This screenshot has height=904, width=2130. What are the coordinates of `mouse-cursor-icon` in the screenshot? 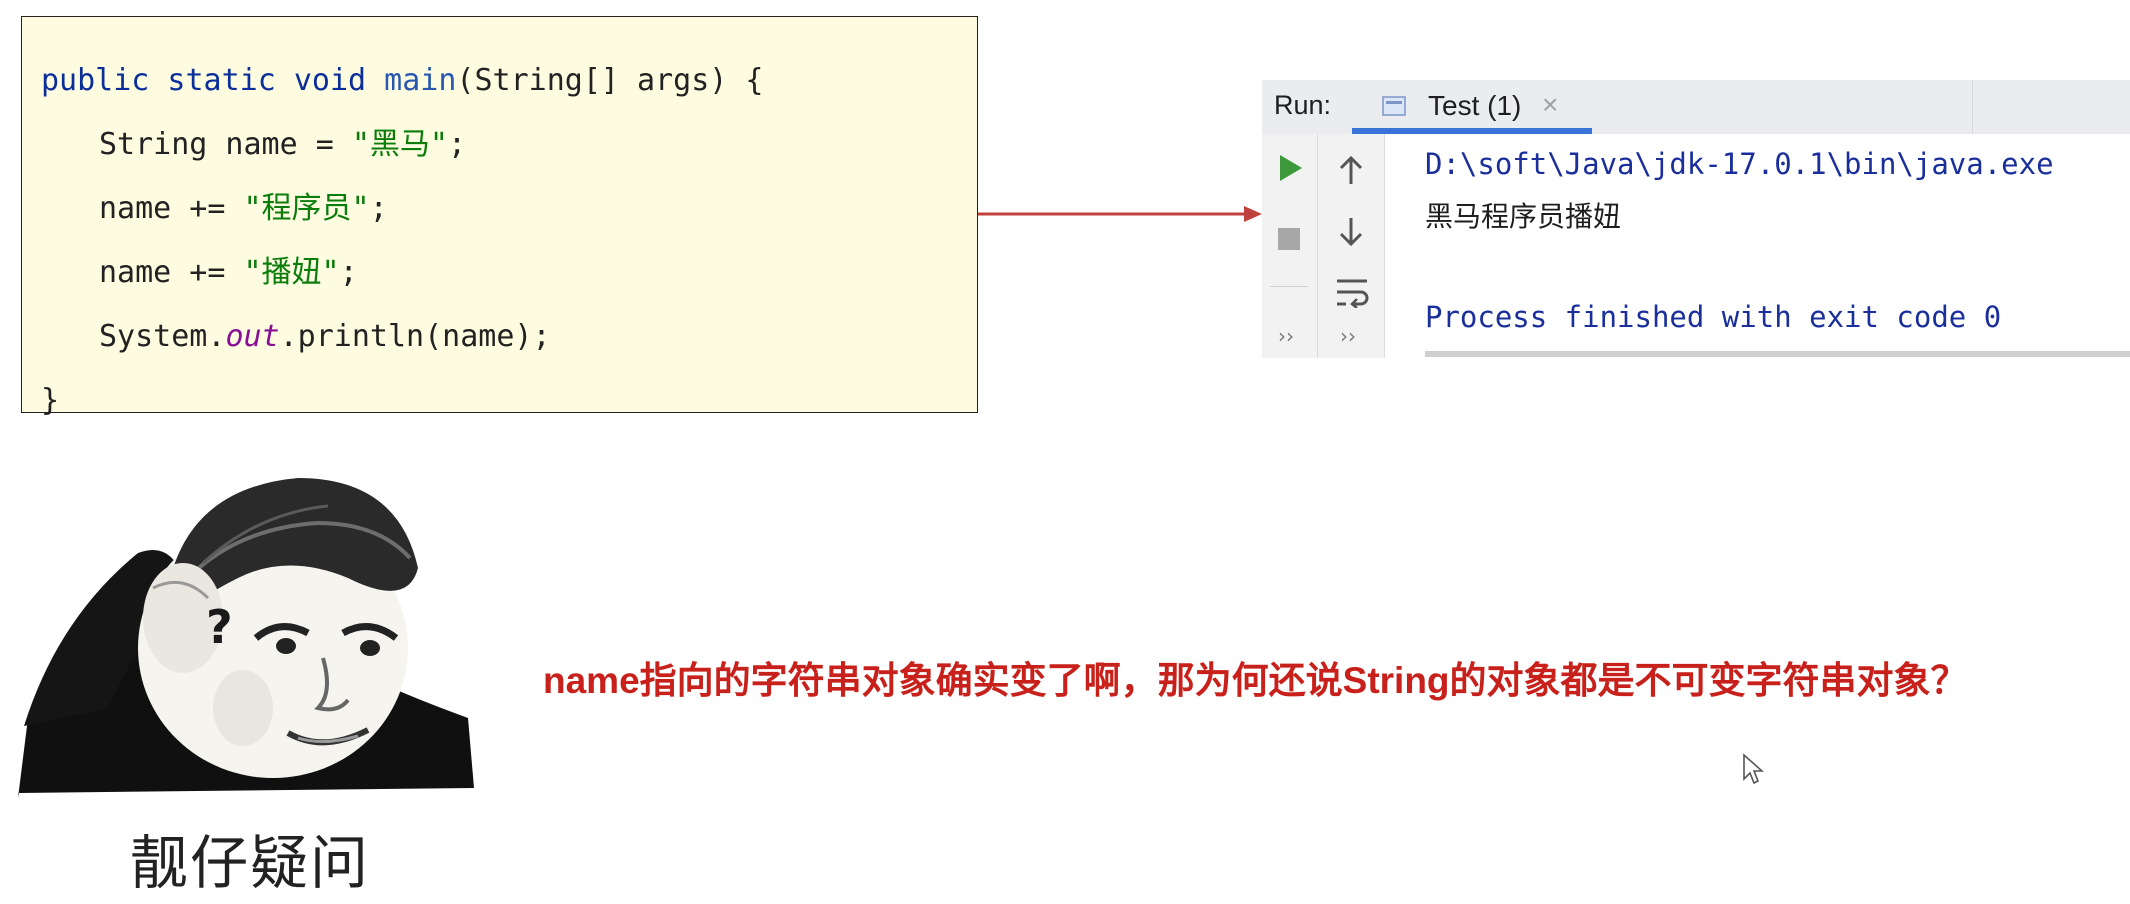 It's located at (1753, 769).